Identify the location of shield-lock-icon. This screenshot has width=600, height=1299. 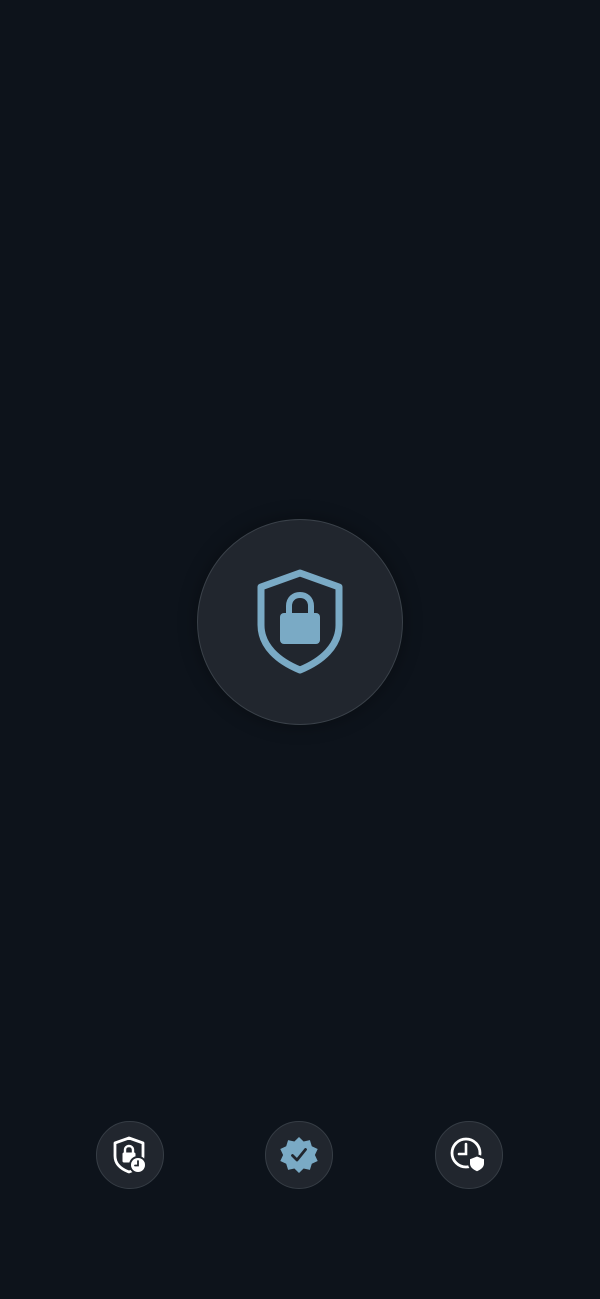
(300, 621).